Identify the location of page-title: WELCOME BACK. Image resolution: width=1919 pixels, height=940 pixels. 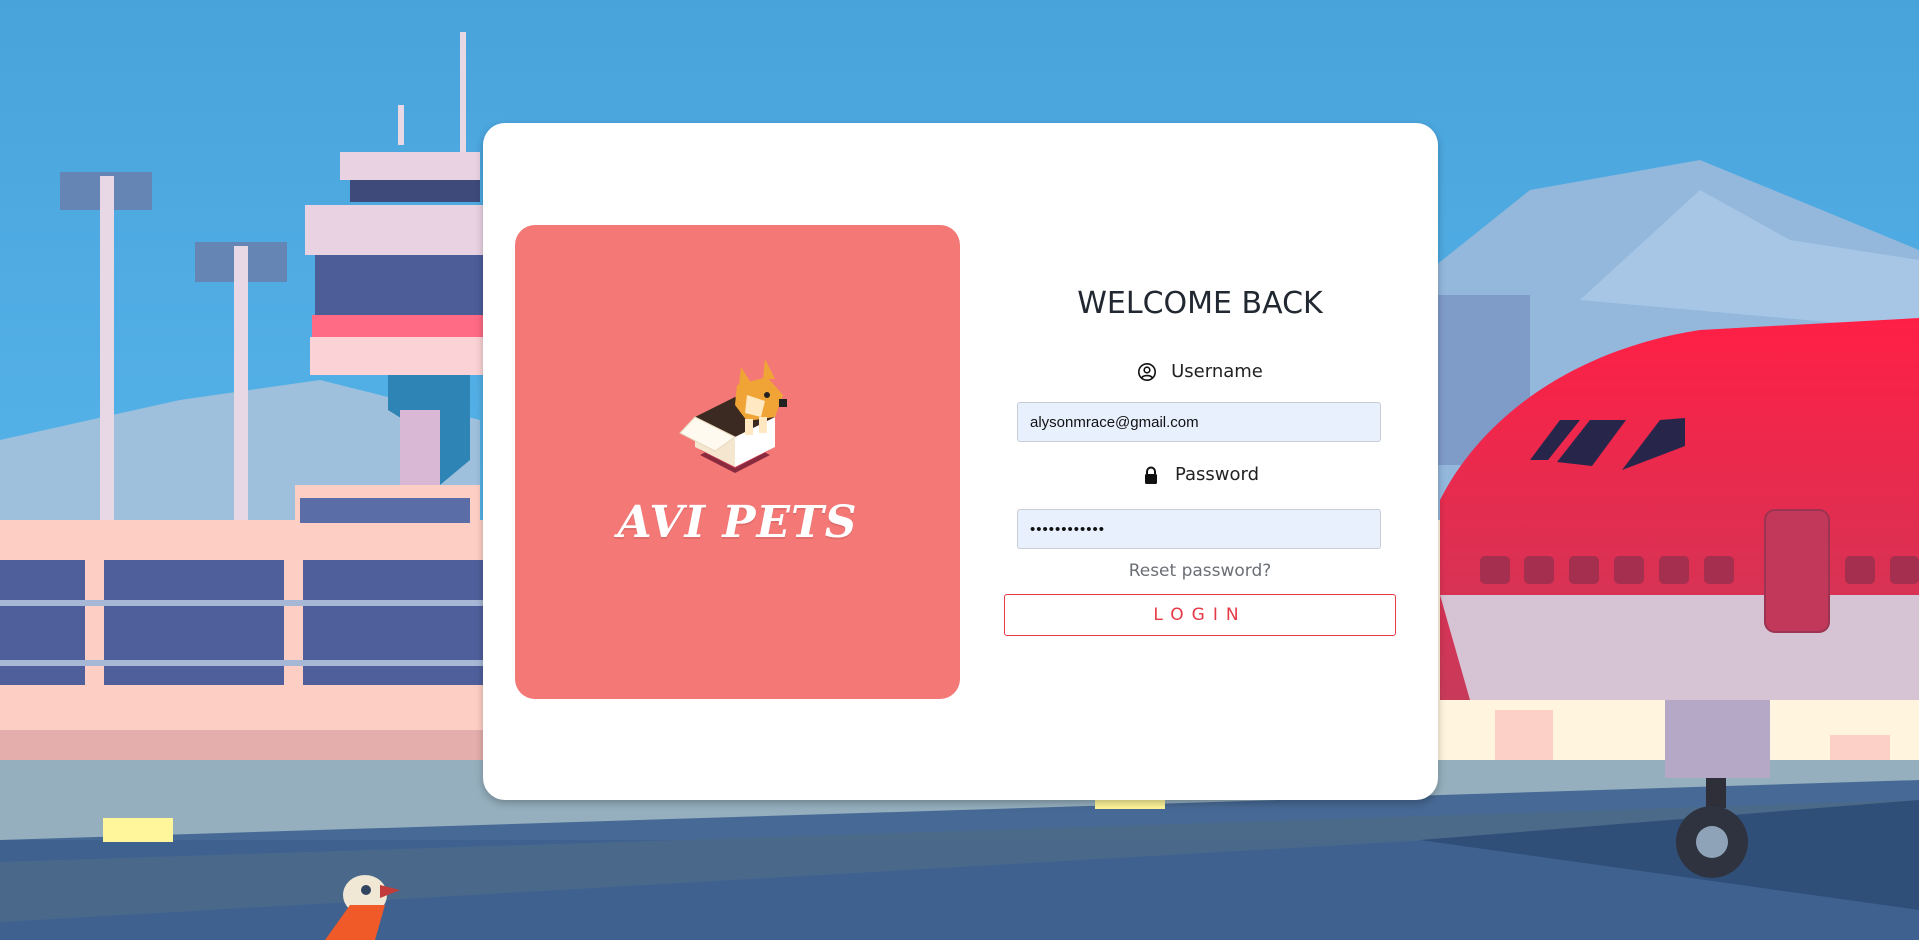
(1200, 303).